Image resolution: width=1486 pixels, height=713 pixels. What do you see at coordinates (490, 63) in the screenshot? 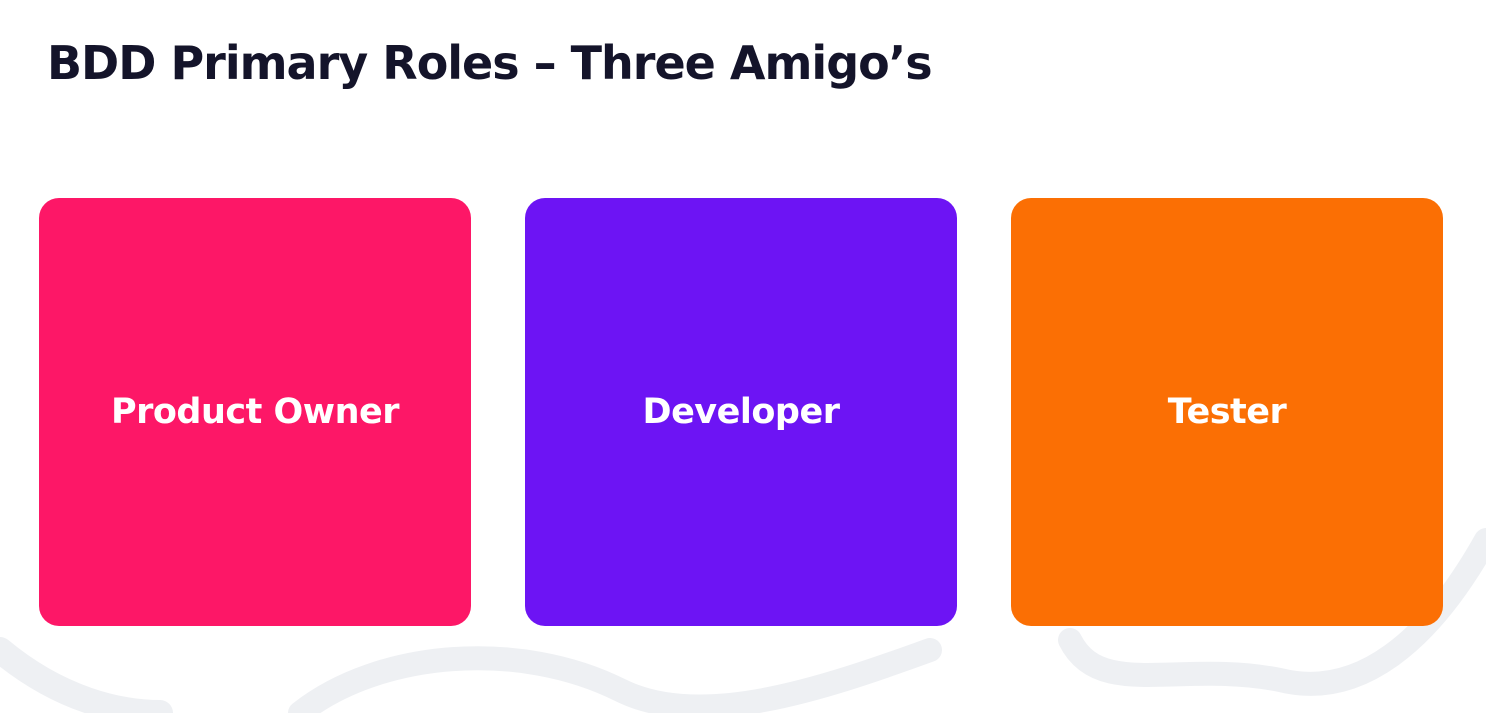
I see `slide-title: BDD Primary Roles – Three Amigo’s` at bounding box center [490, 63].